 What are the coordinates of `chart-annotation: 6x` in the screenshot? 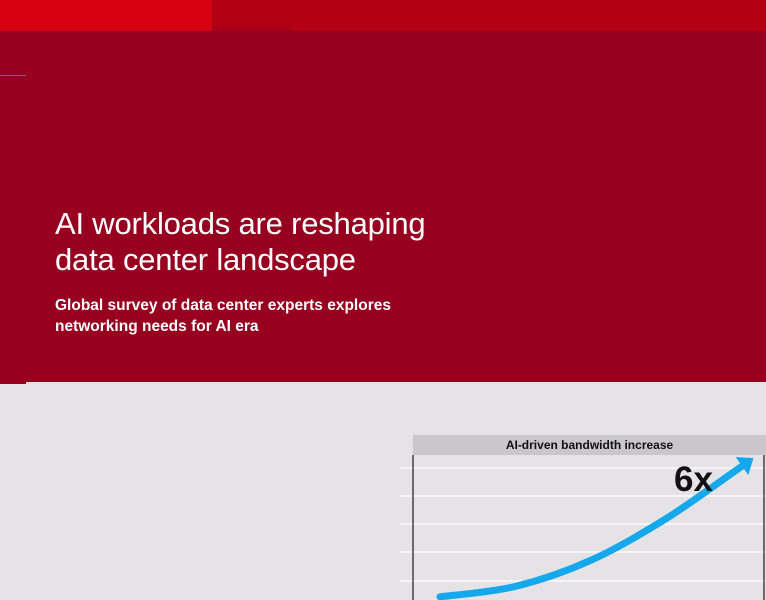 It's located at (693, 479).